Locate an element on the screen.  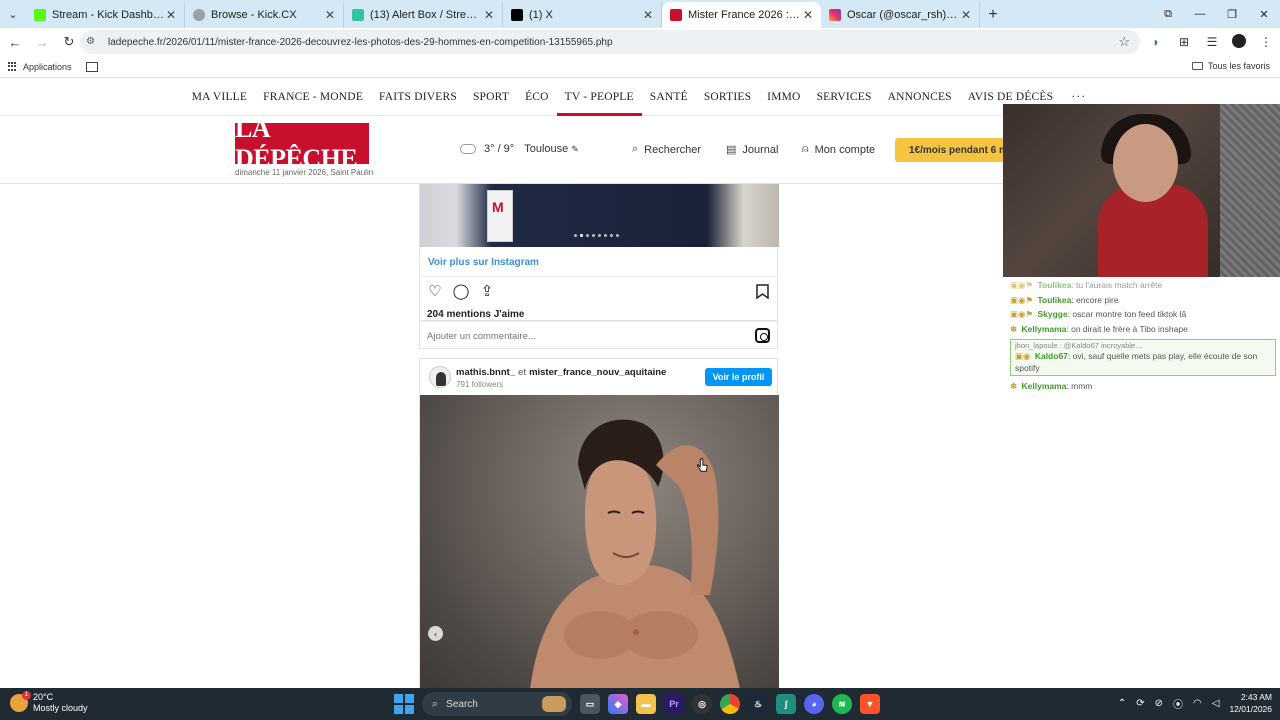
network-off-icon: ⊘ is located at coordinates (1159, 703).